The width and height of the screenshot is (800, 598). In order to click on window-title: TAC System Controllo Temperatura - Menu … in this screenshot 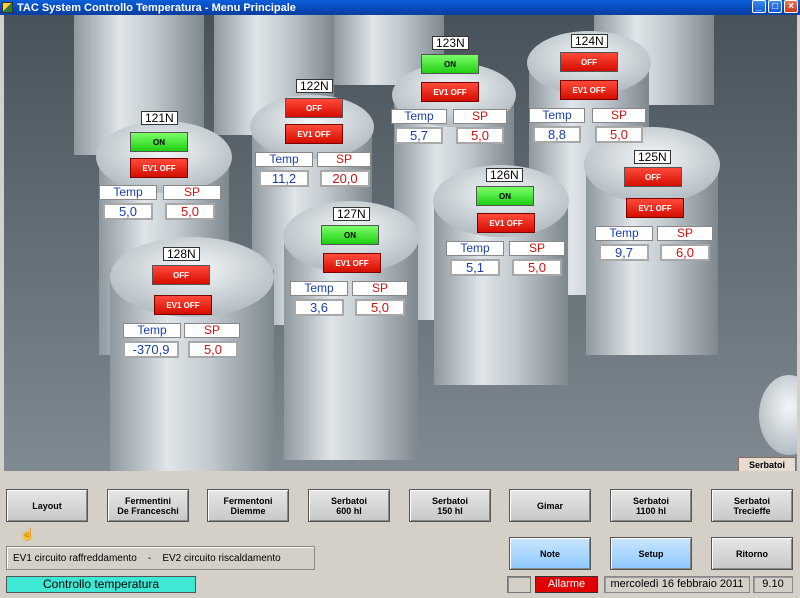, I will do `click(156, 7)`.